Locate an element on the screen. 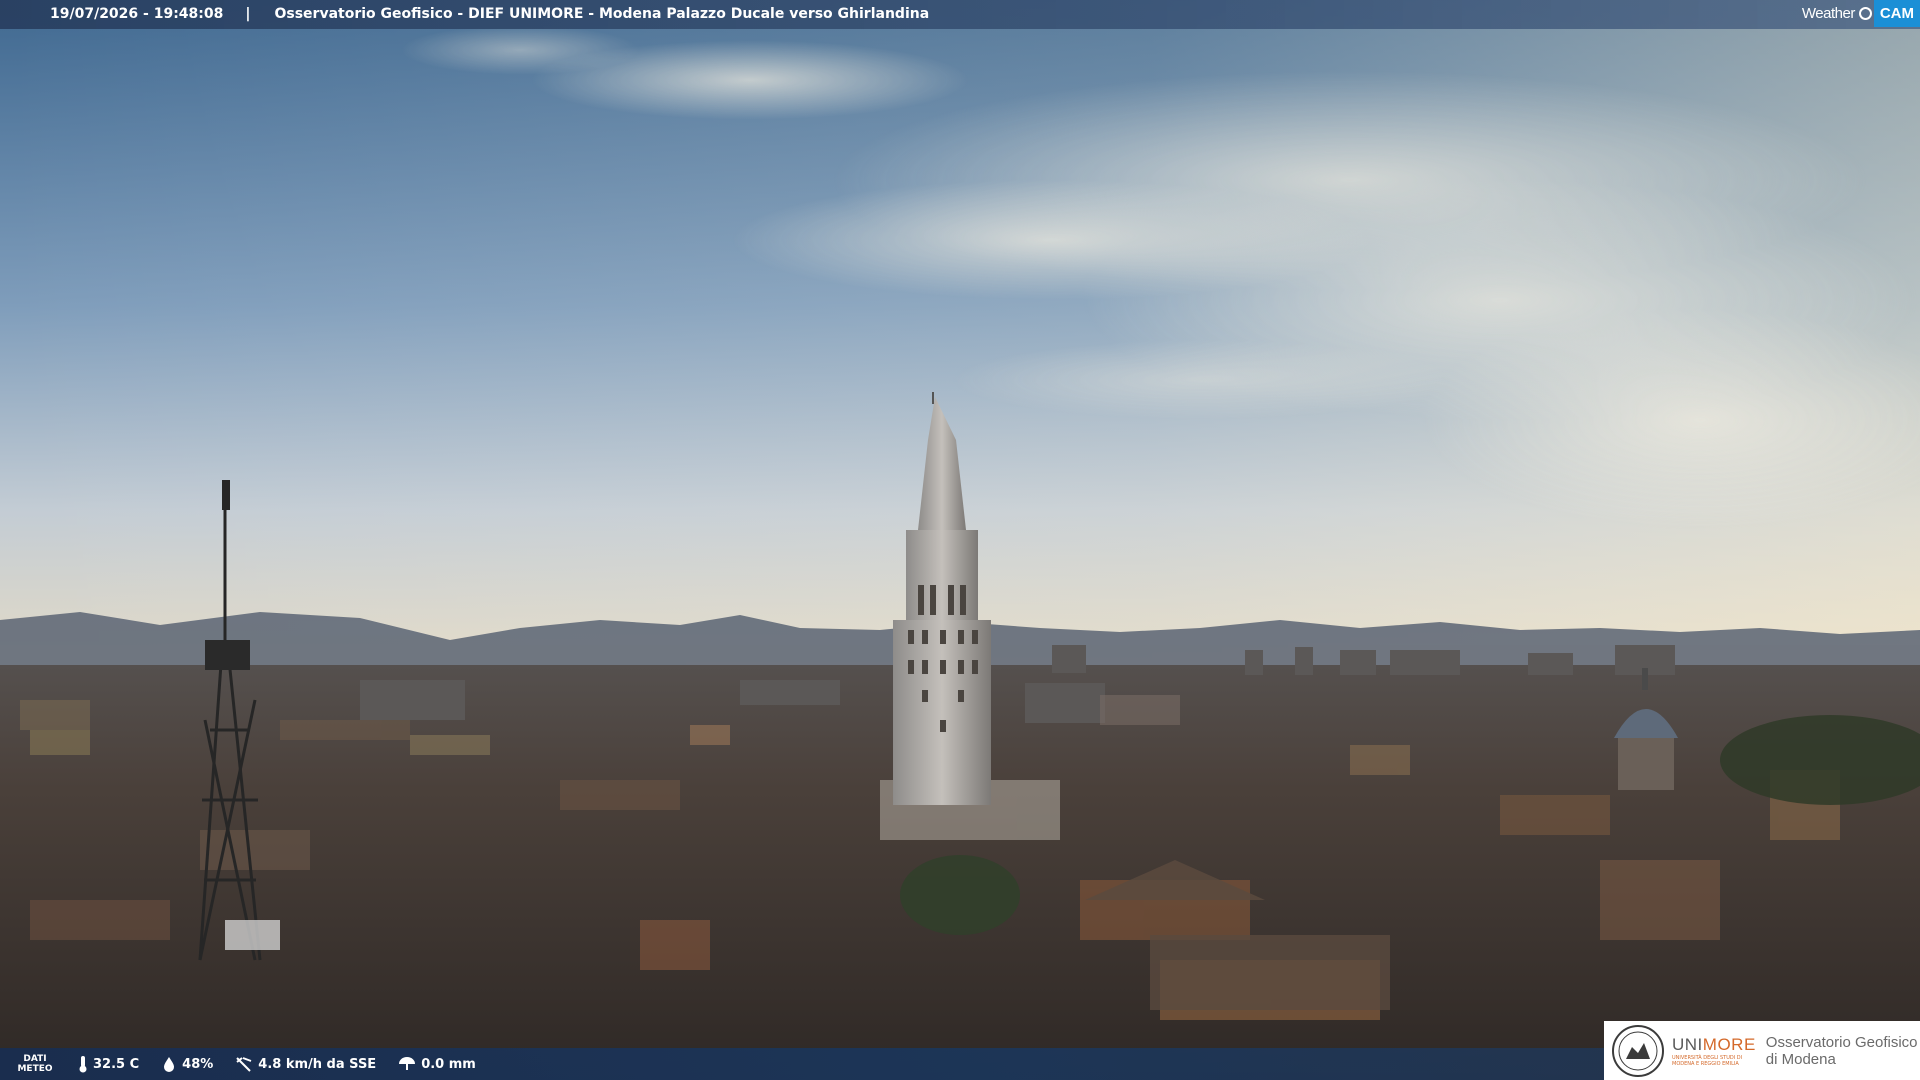 The width and height of the screenshot is (1920, 1080). unimore-name-part2: MORE is located at coordinates (1729, 1044).